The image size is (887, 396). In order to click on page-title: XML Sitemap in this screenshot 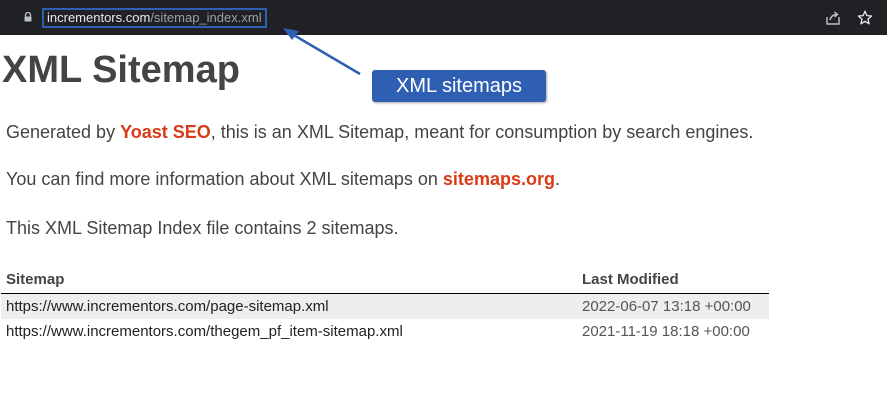, I will do `click(121, 70)`.